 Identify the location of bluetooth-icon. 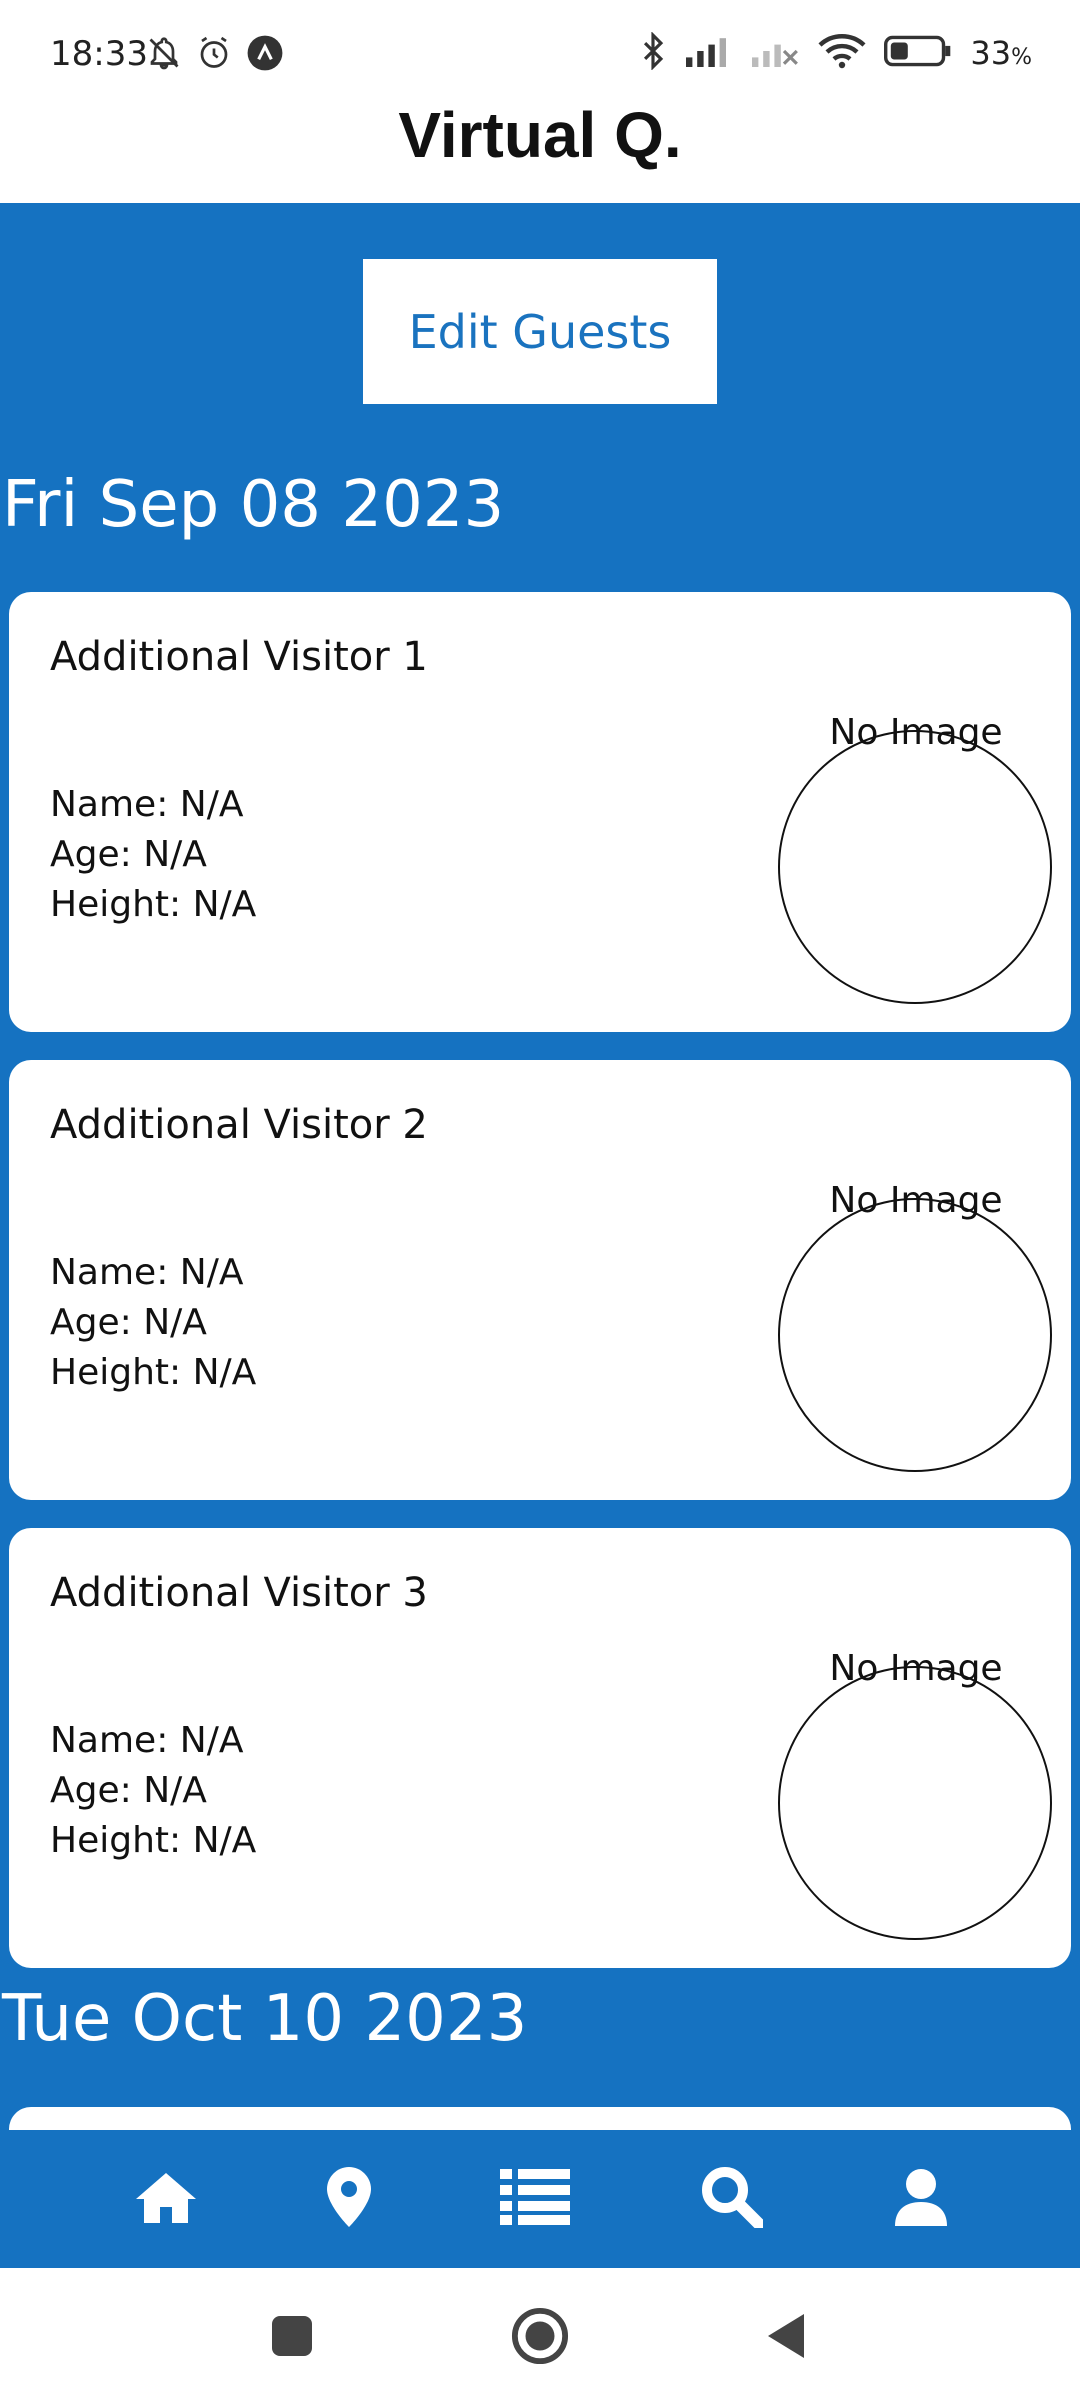
(653, 52).